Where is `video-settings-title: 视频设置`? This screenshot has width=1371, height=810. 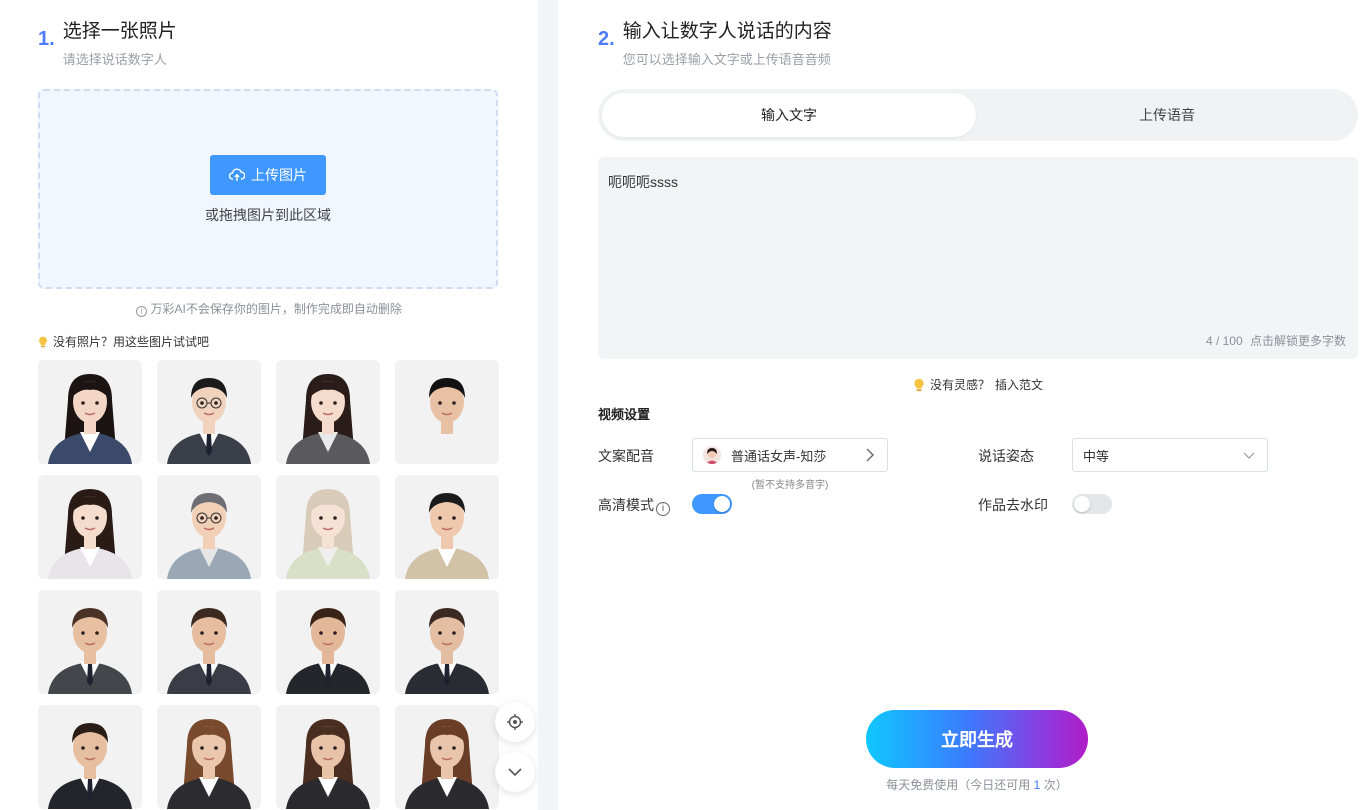 video-settings-title: 视频设置 is located at coordinates (624, 414).